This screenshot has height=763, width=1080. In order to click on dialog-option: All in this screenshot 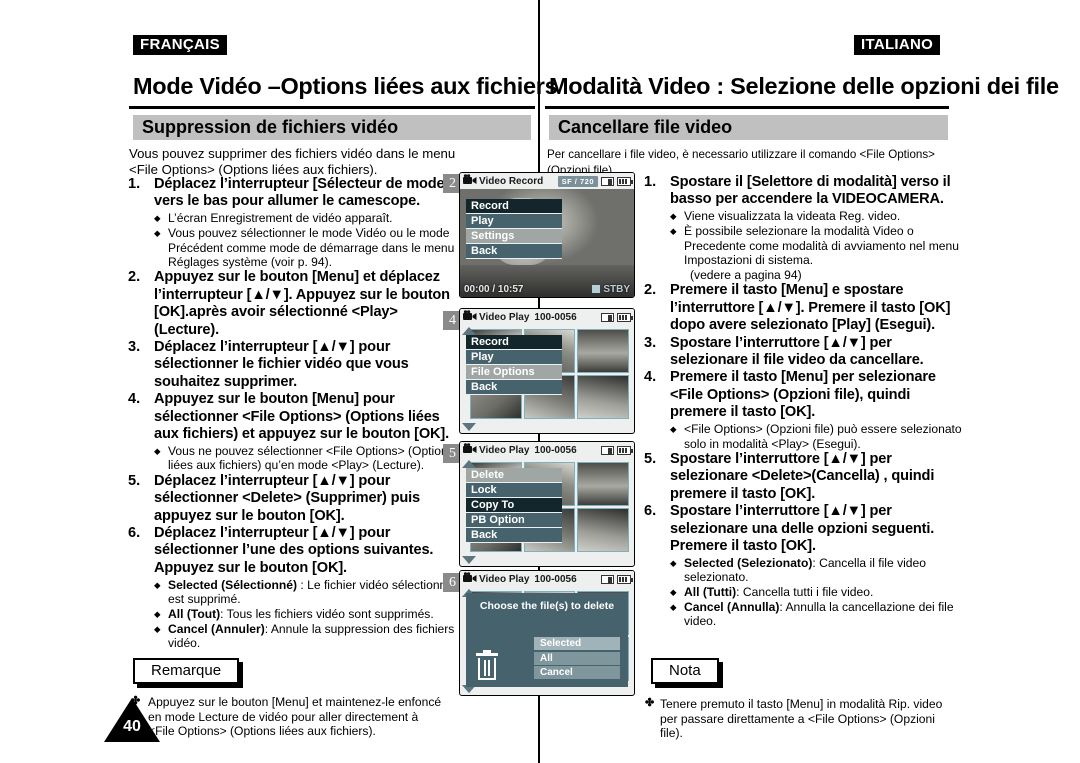, I will do `click(577, 658)`.